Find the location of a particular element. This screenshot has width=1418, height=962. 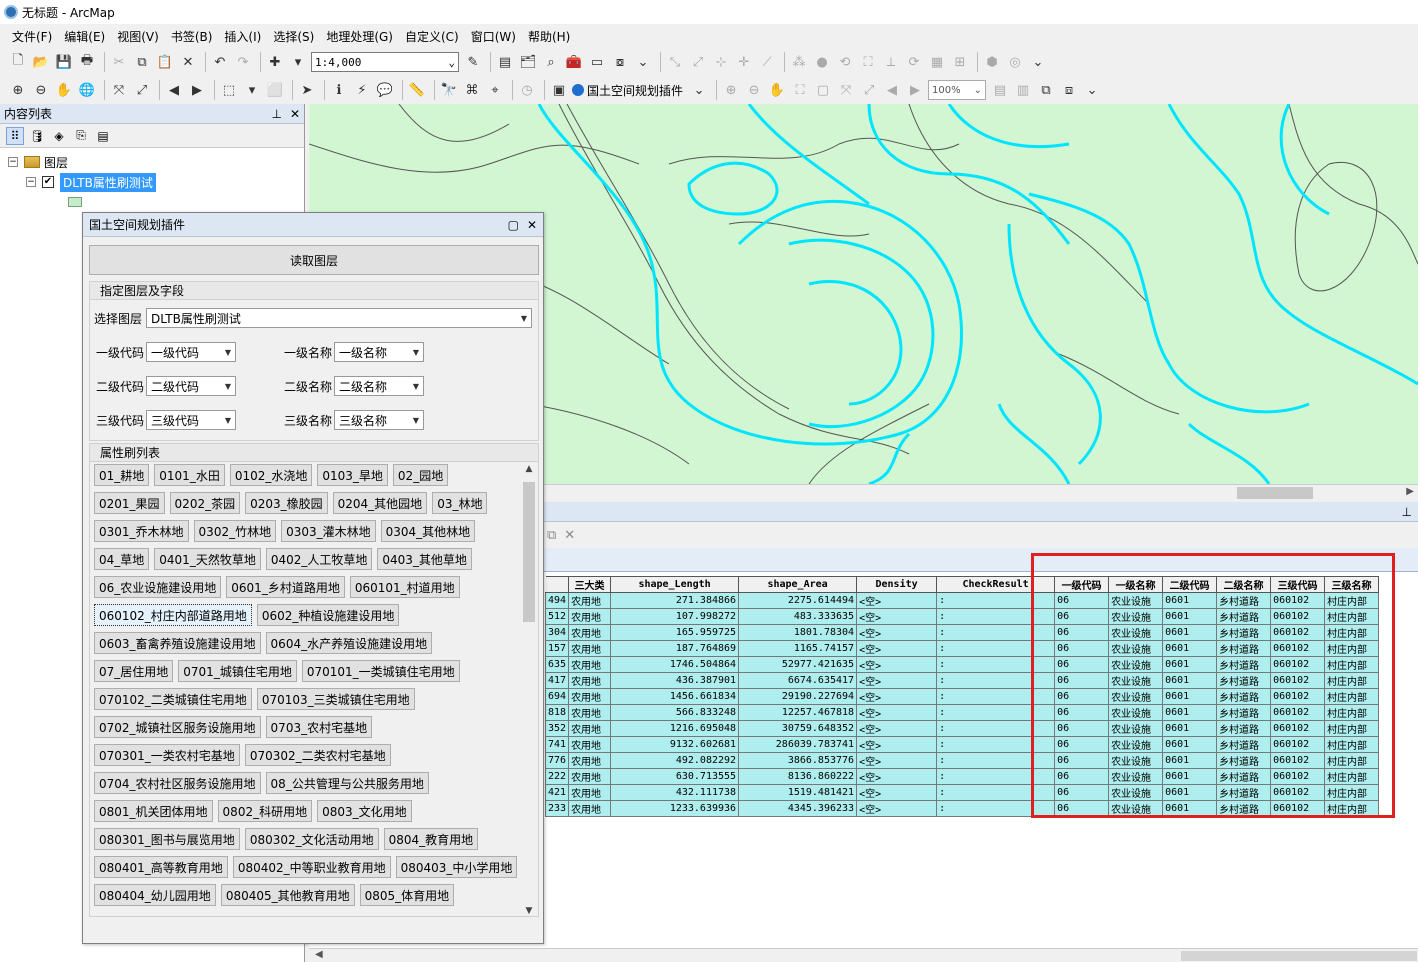

model-builder-icon: ⧇ is located at coordinates (620, 62).